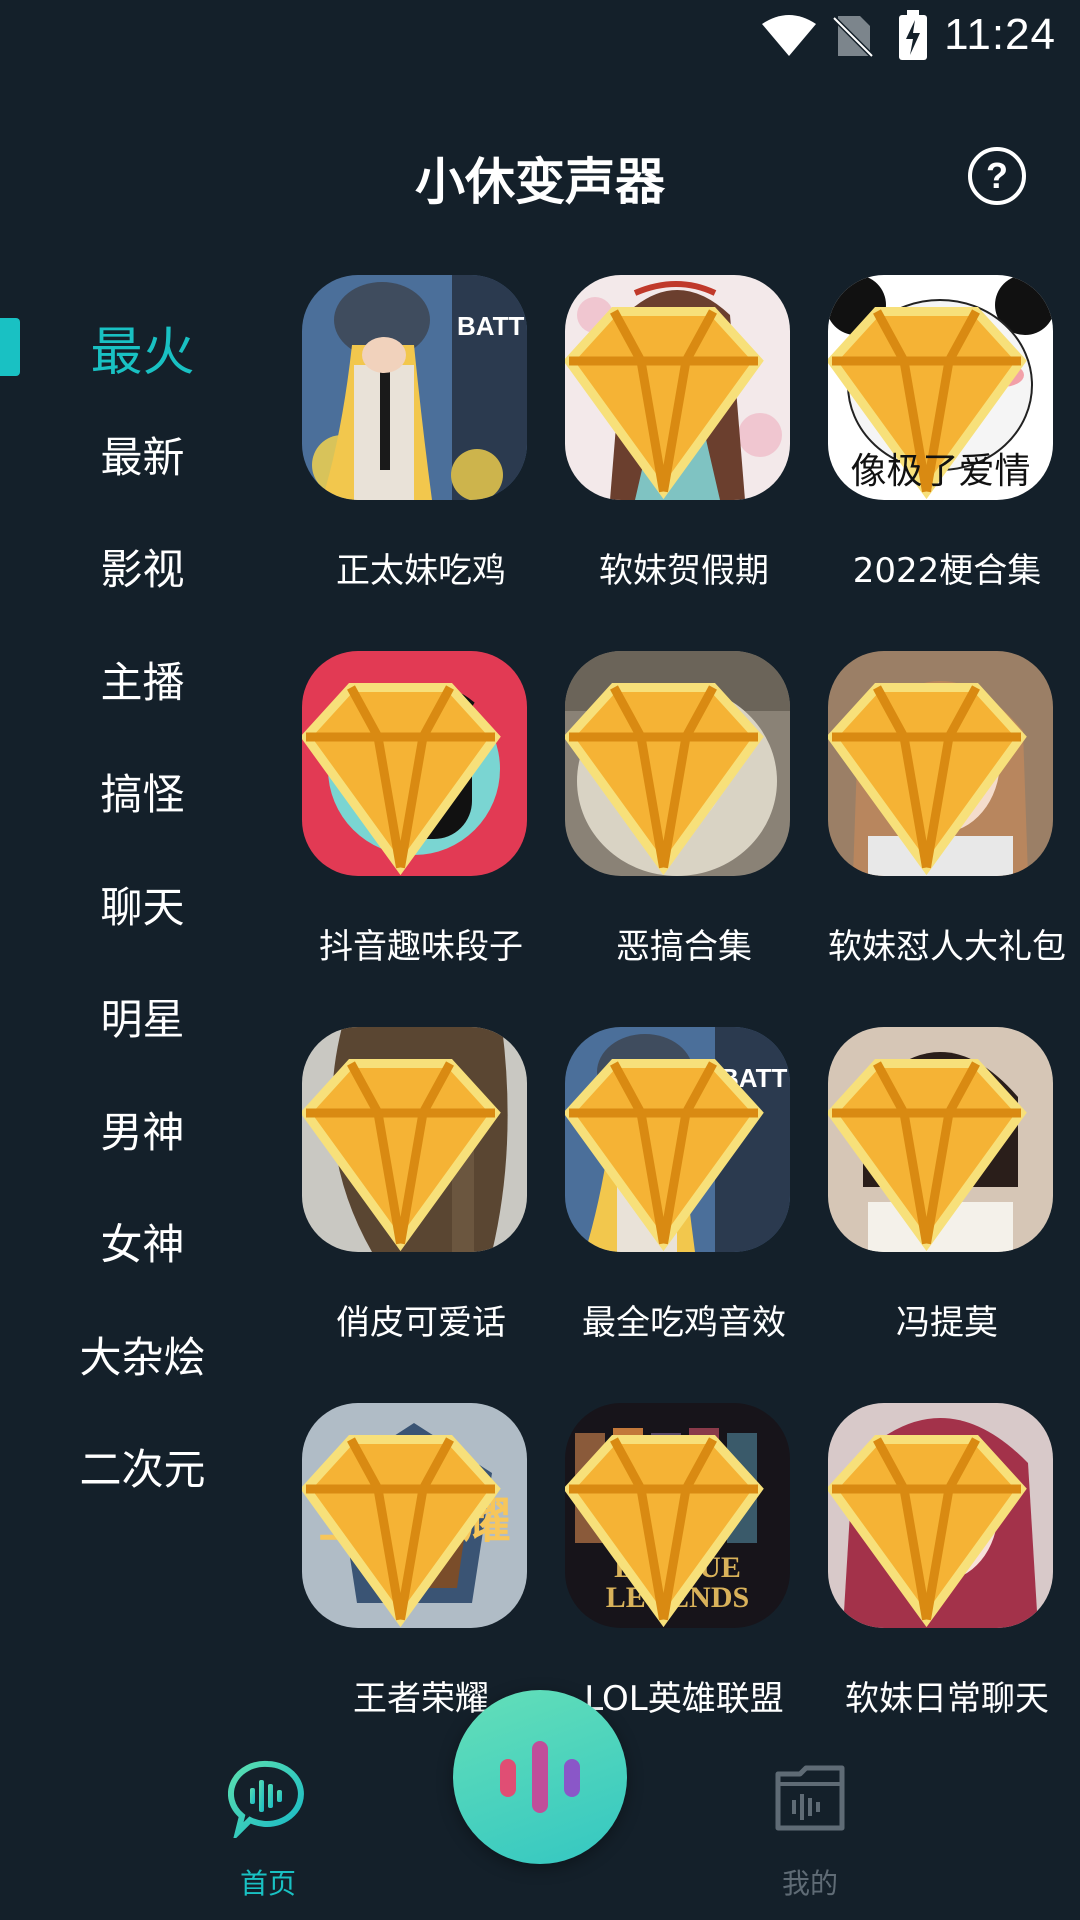 Image resolution: width=1080 pixels, height=1920 pixels. What do you see at coordinates (947, 947) in the screenshot?
I see `pack-title: 软妹怼人大礼包` at bounding box center [947, 947].